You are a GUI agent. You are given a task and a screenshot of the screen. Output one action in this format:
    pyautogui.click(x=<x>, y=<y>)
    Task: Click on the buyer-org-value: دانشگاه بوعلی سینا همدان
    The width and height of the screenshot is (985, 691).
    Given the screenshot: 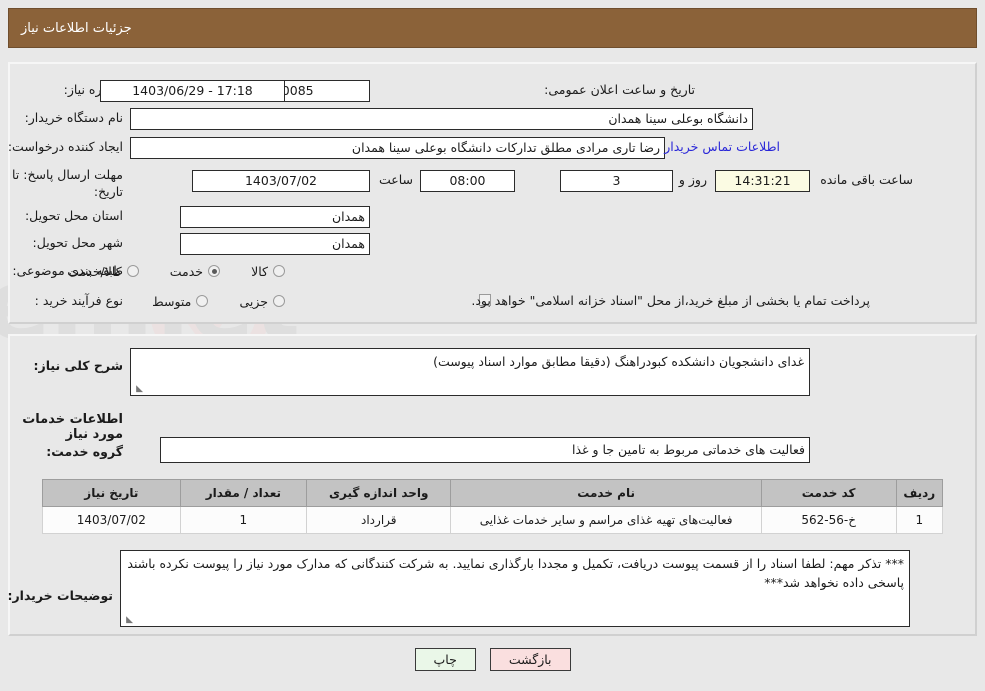 What is the action you would take?
    pyautogui.click(x=441, y=119)
    